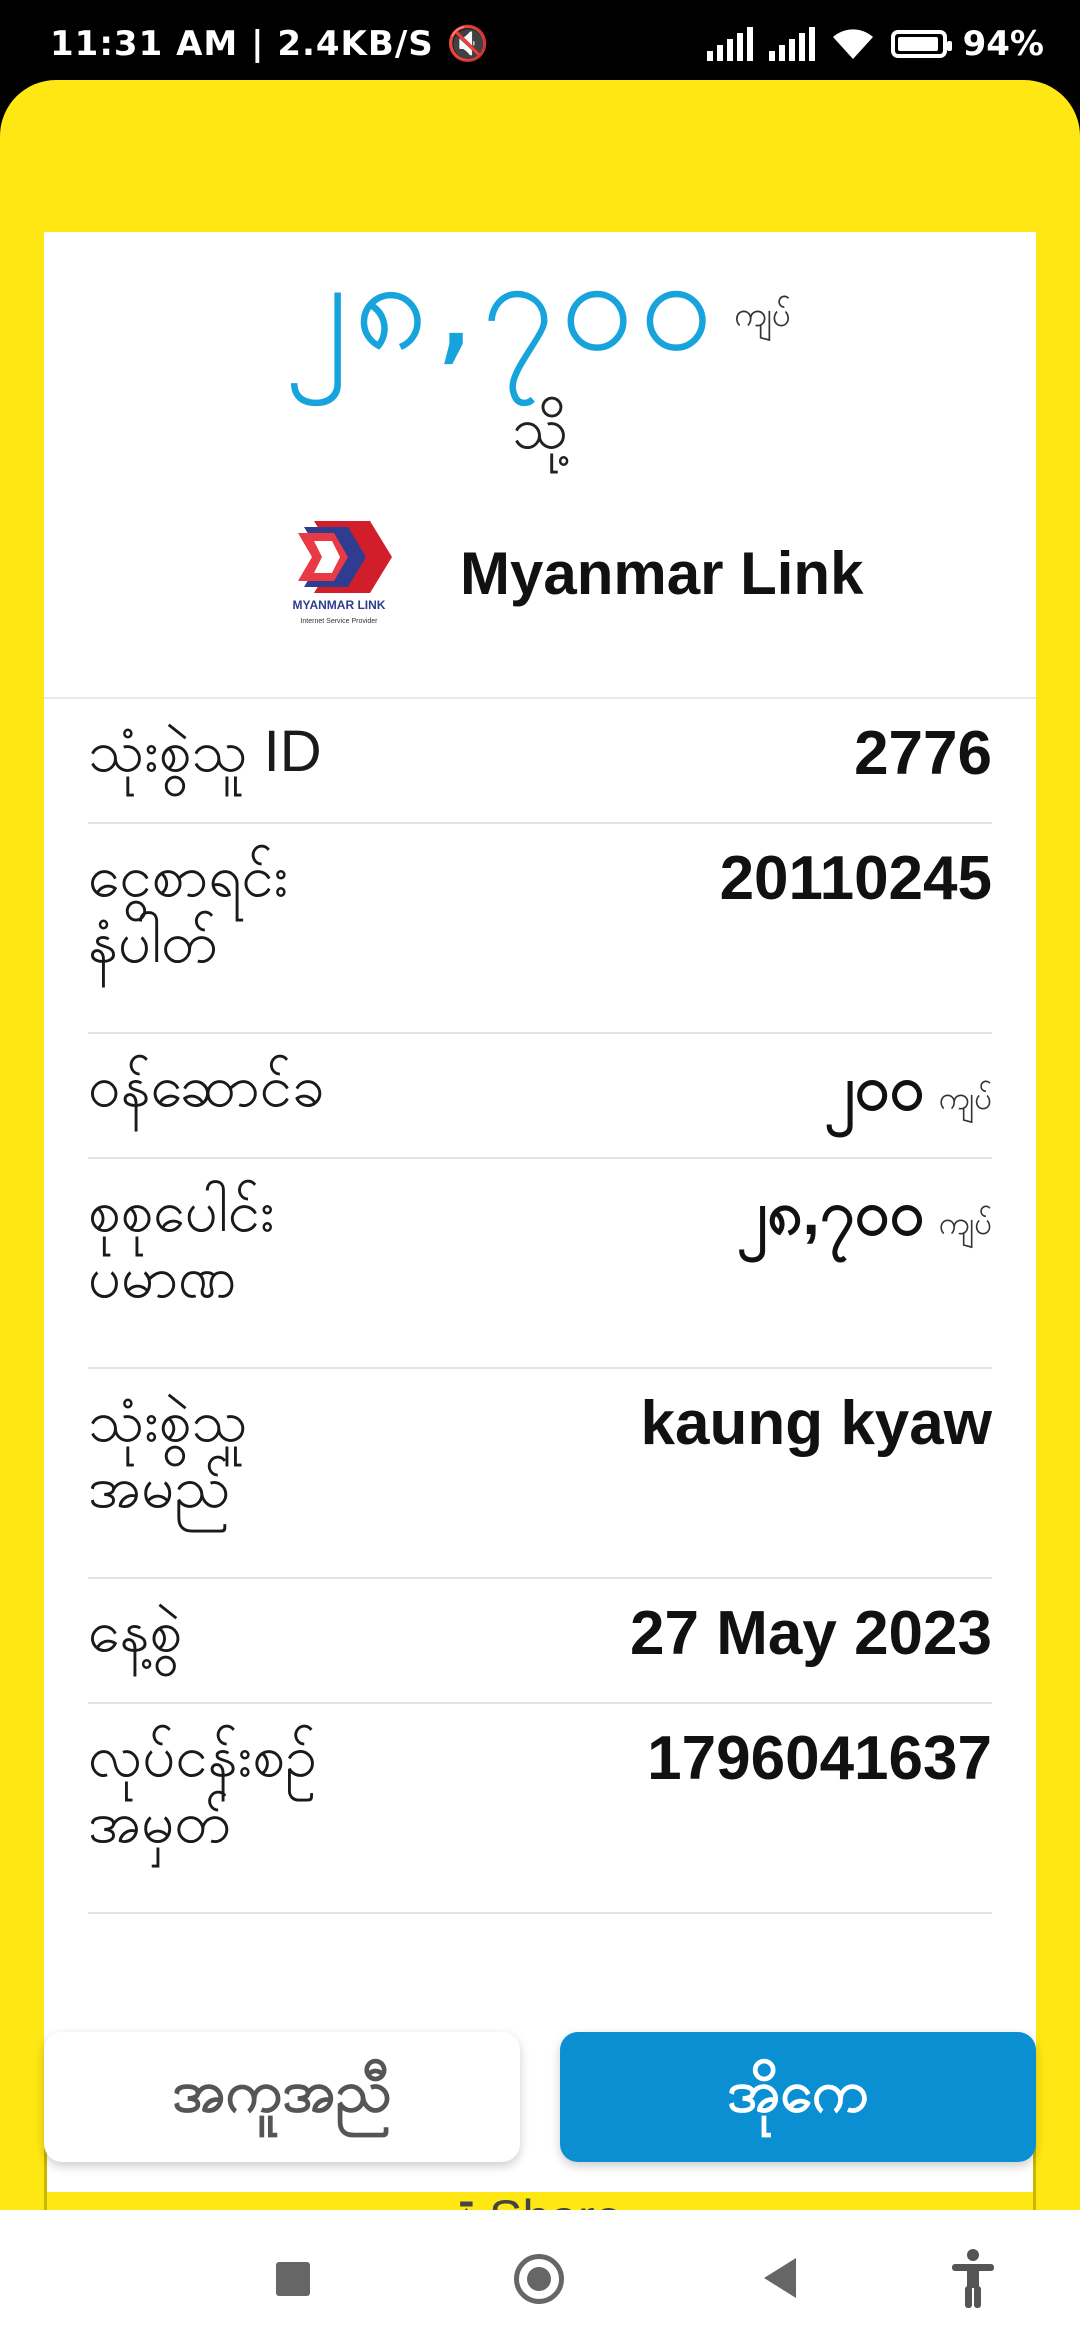  Describe the element at coordinates (188, 909) in the screenshot. I see `row-label: ငွေစာရင်း နံပါတ်` at that location.